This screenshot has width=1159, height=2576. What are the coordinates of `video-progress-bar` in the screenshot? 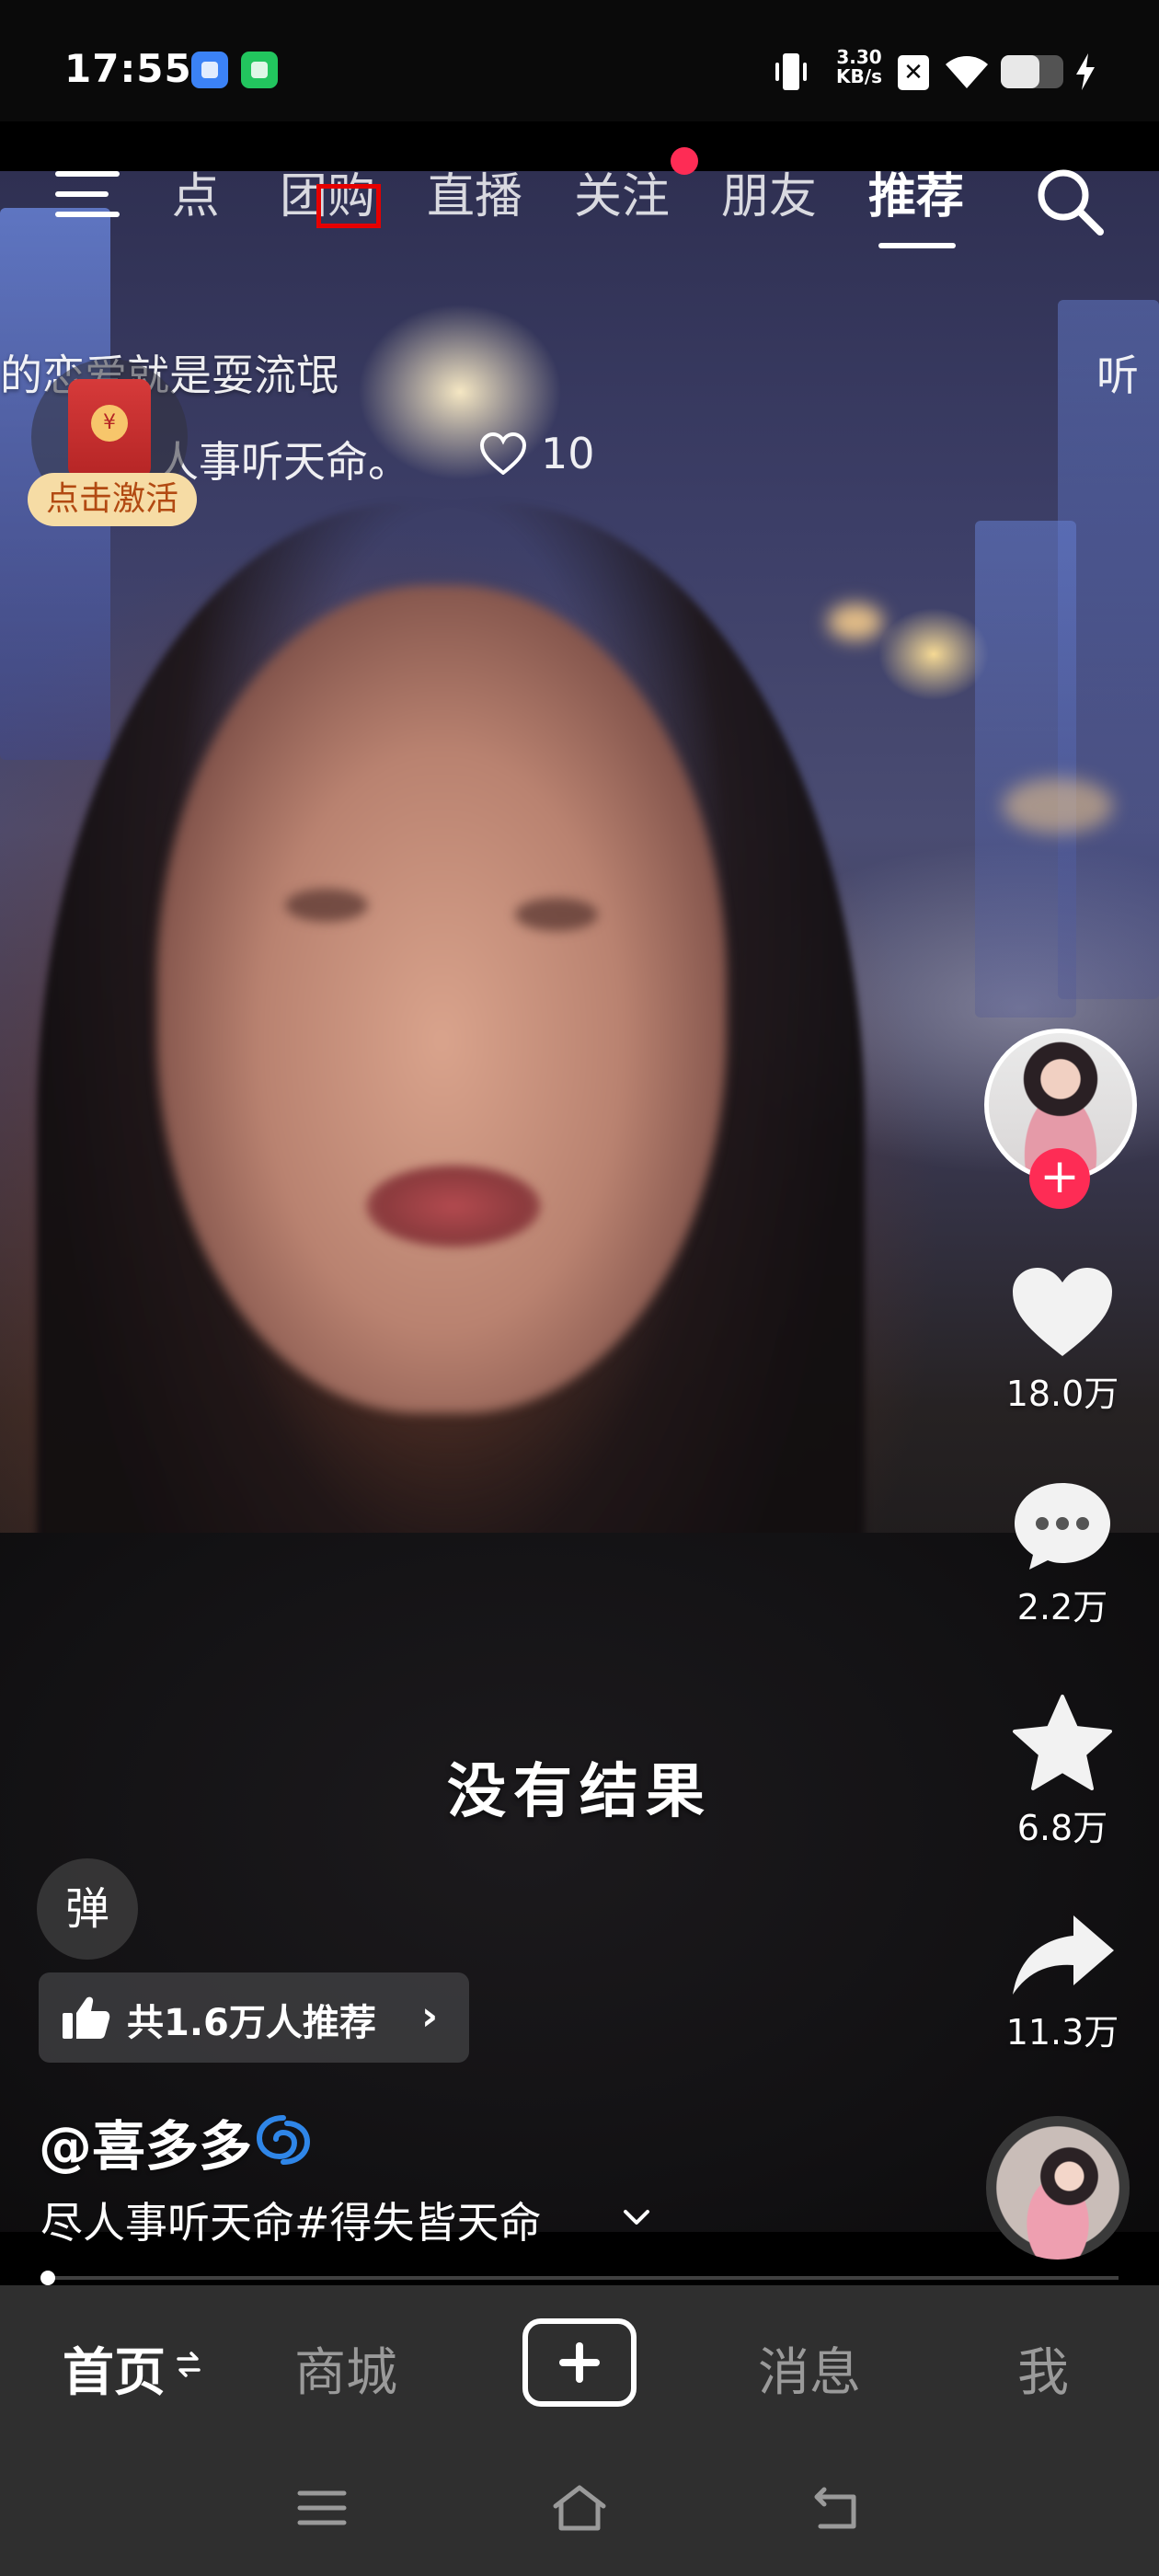 It's located at (580, 2278).